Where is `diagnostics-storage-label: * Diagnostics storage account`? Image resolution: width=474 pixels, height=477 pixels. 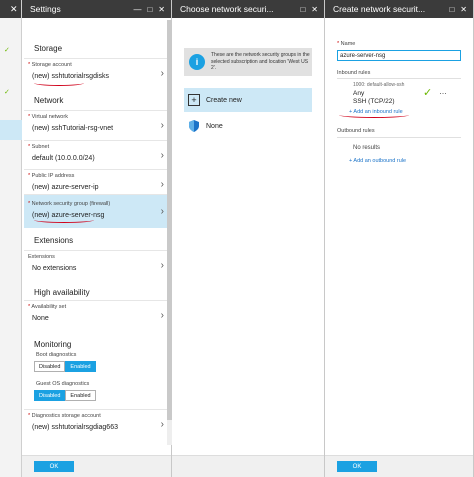 diagnostics-storage-label: * Diagnostics storage account is located at coordinates (64, 416).